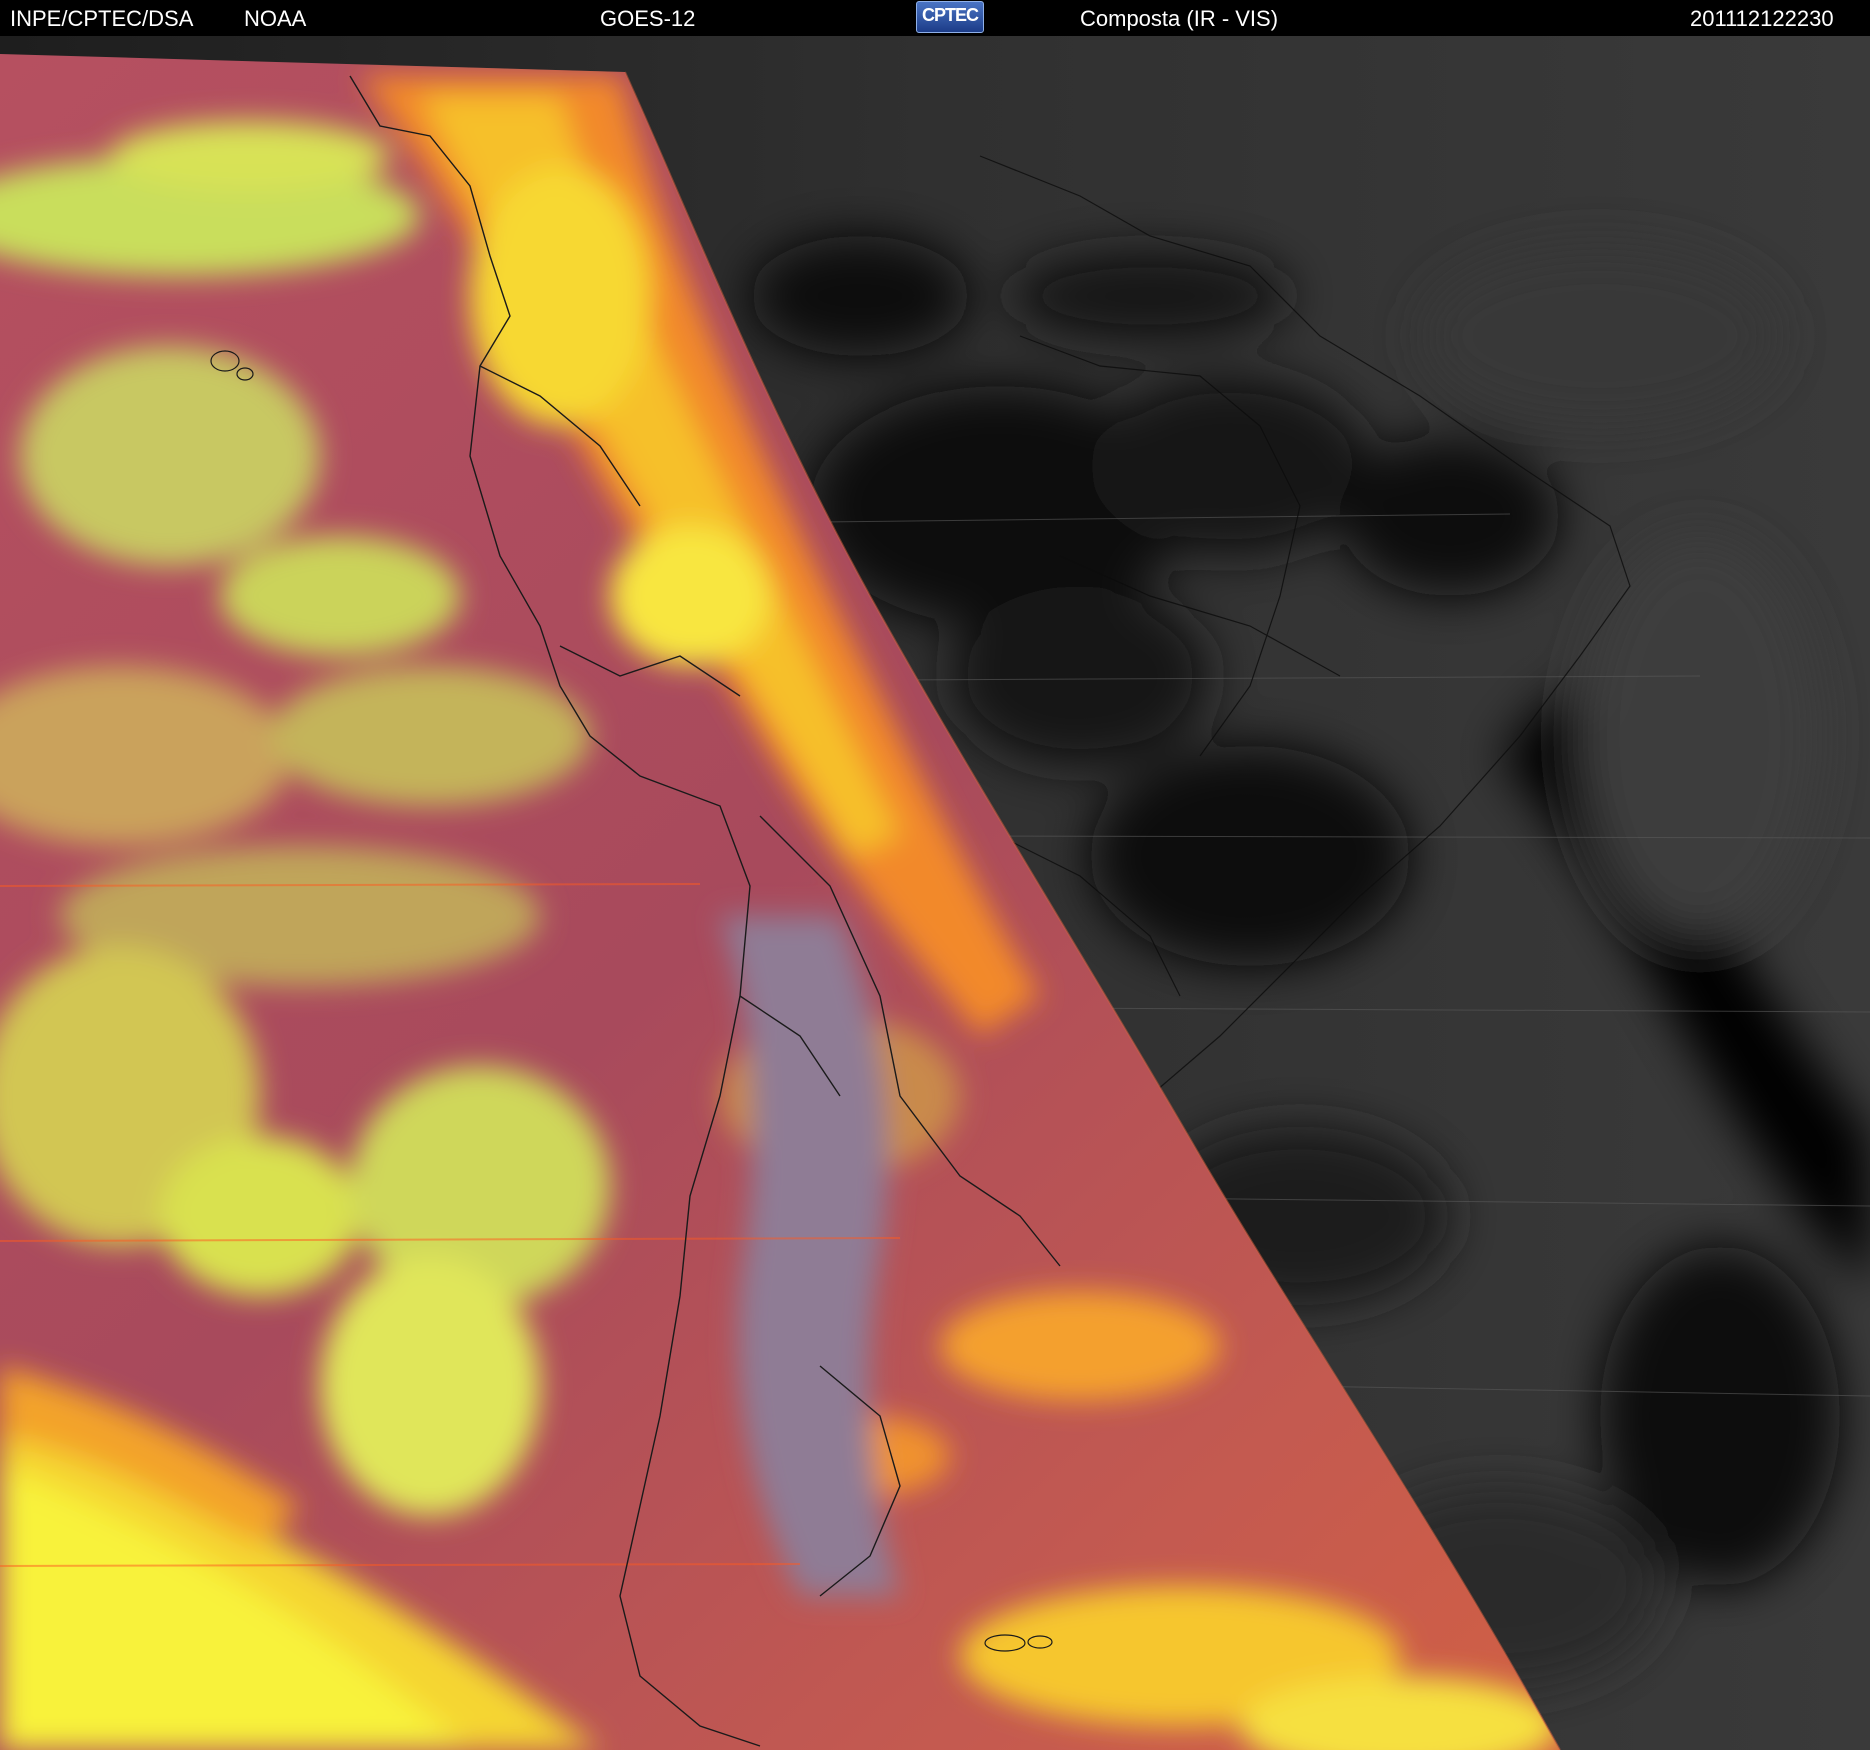 This screenshot has height=1750, width=1870. I want to click on timestamp-label: 201112122230, so click(1762, 18).